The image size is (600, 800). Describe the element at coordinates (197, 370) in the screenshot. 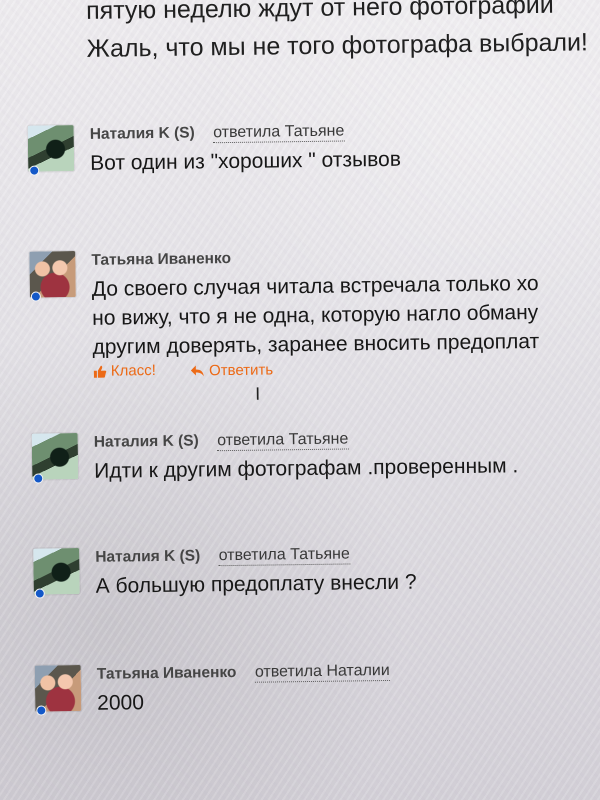

I see `reply-arrow-icon` at that location.